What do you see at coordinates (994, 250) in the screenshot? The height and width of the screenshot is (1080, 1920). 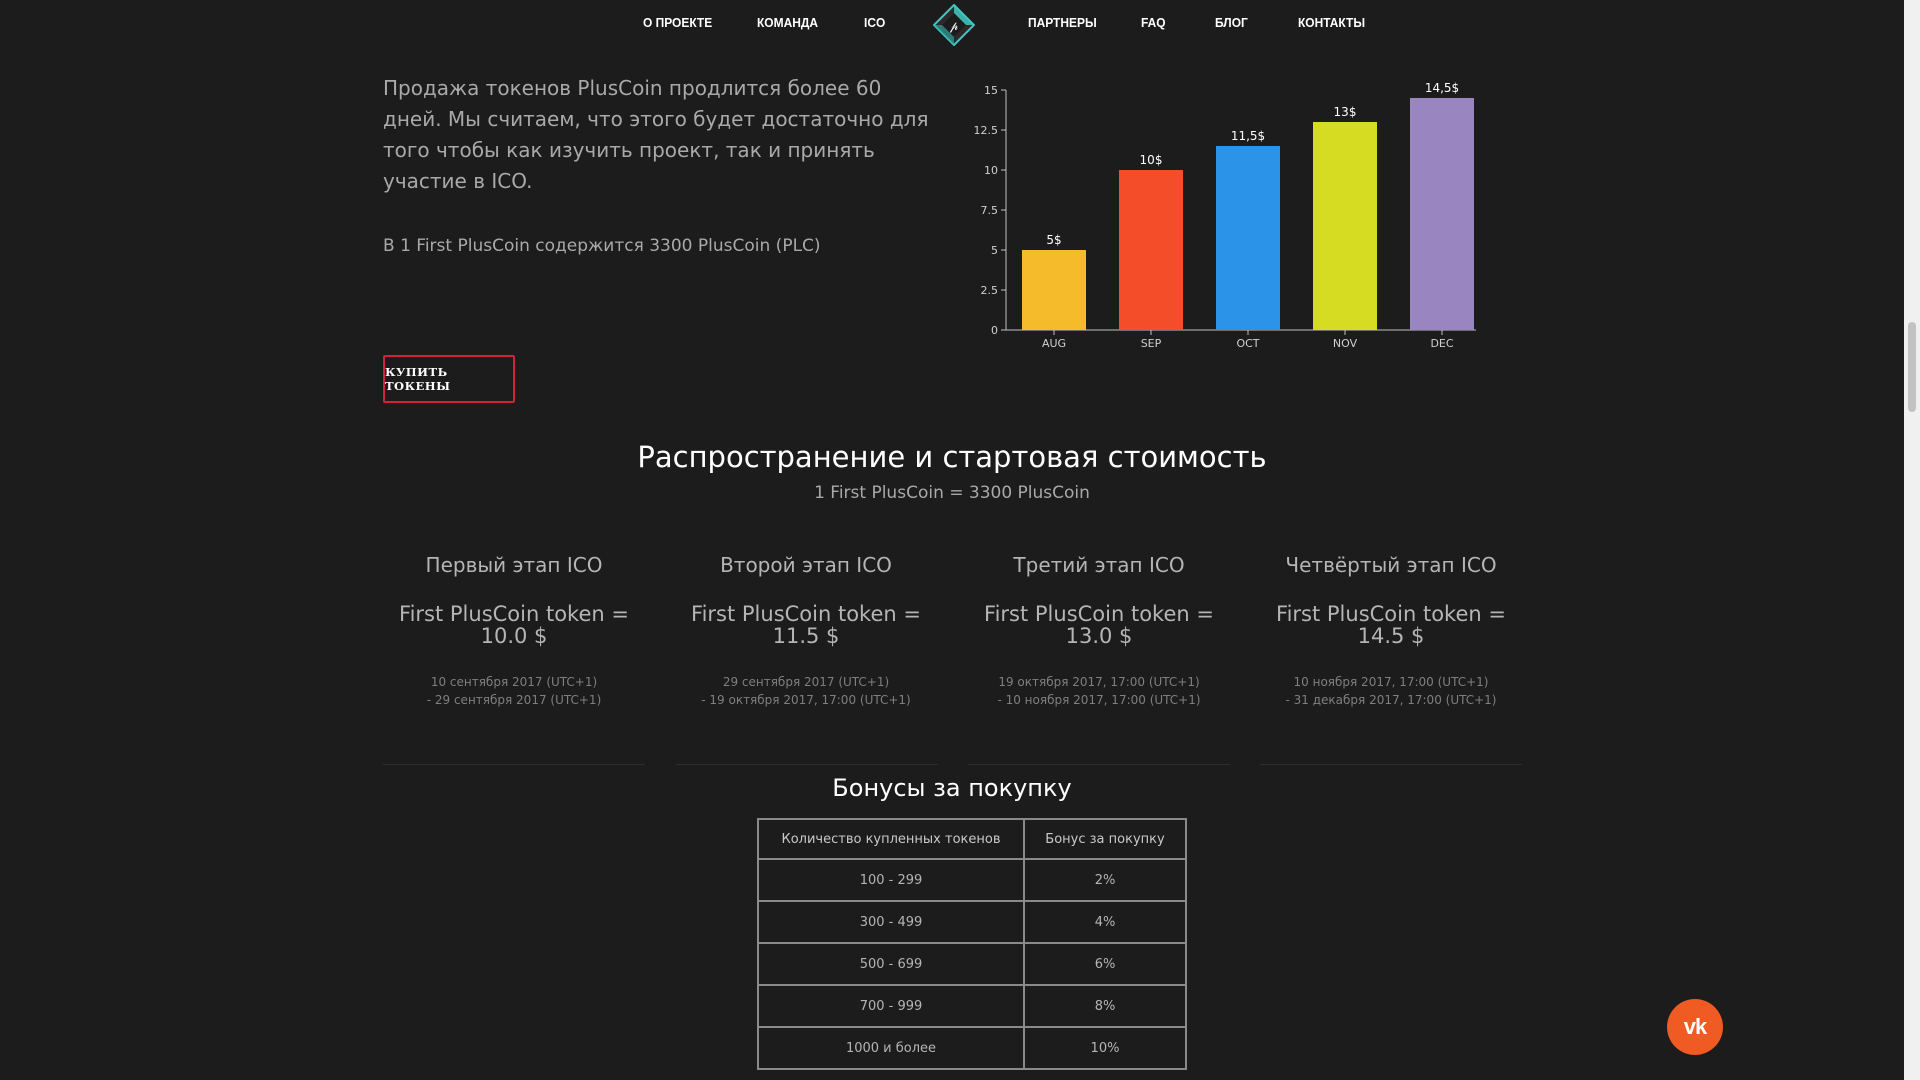 I see `chart-y-tick-label: 5` at bounding box center [994, 250].